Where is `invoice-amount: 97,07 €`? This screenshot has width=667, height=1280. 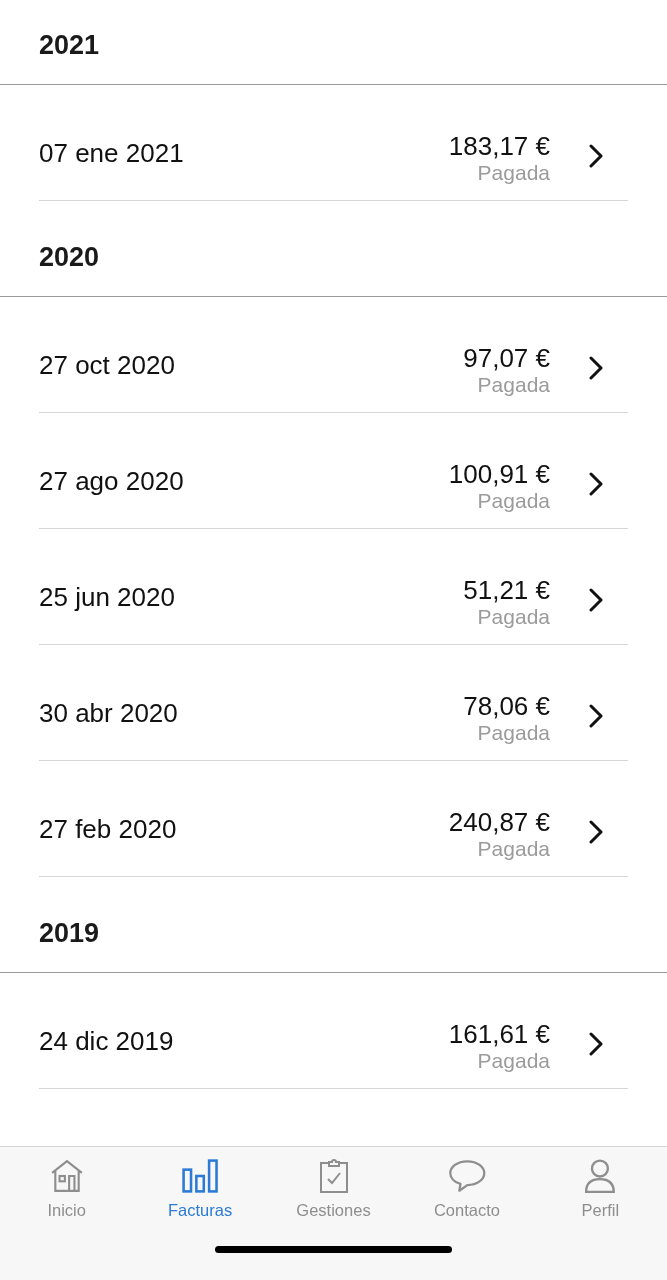 invoice-amount: 97,07 € is located at coordinates (506, 357).